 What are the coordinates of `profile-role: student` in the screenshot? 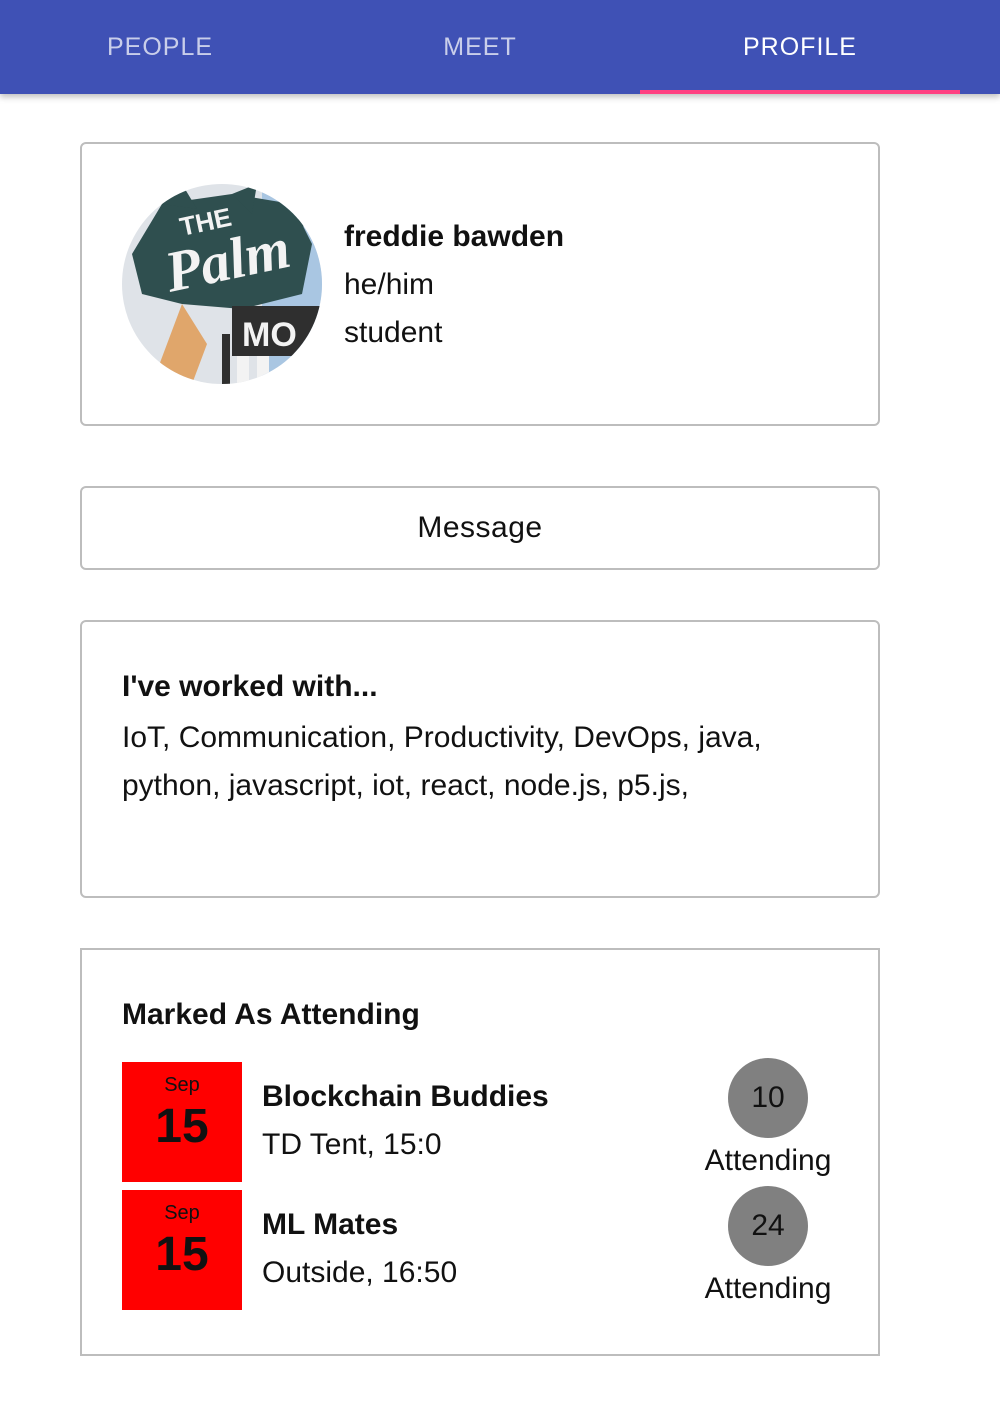 It's located at (393, 332).